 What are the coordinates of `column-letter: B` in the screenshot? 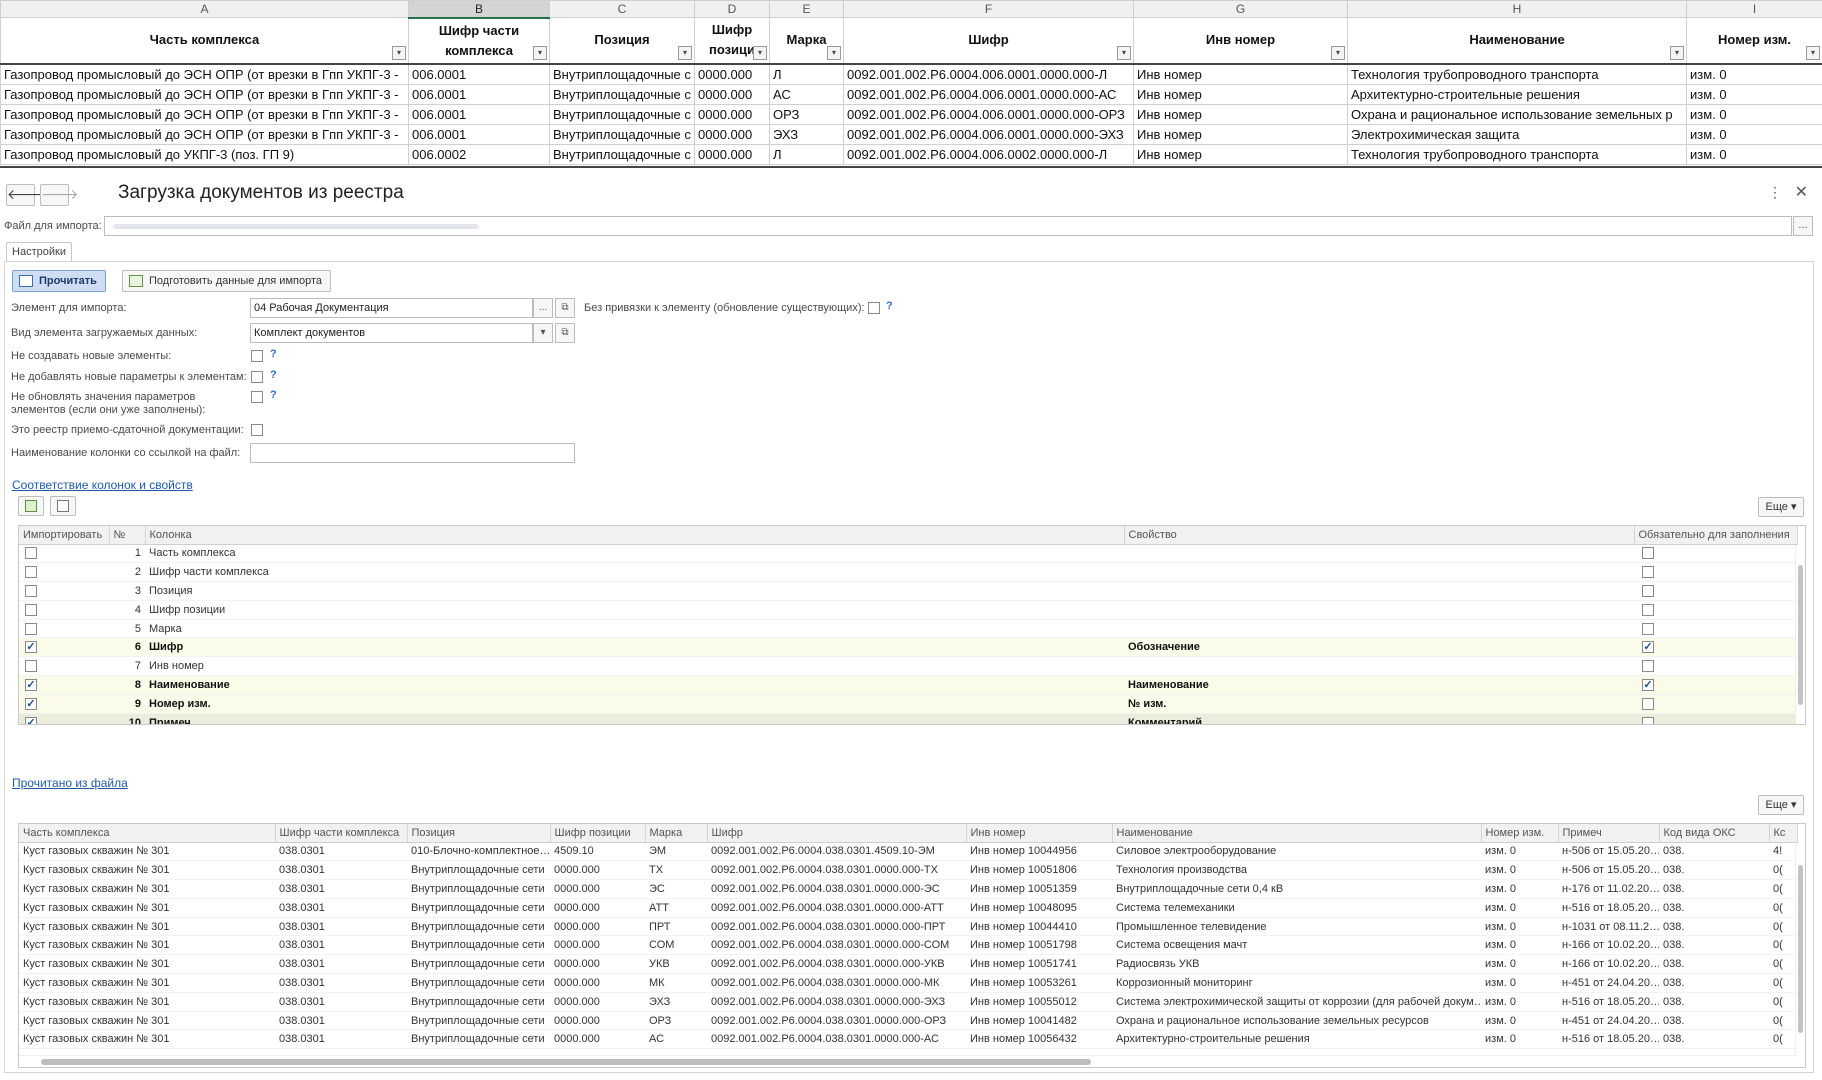 It's located at (479, 9).